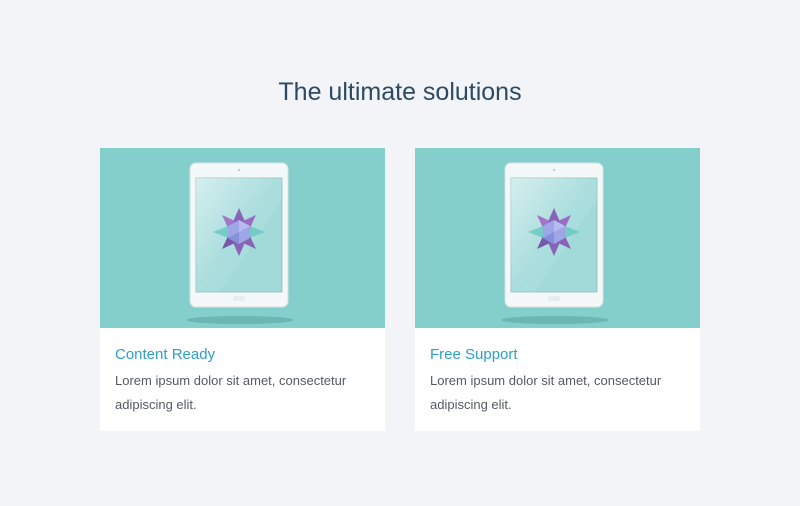 This screenshot has width=800, height=506. Describe the element at coordinates (474, 355) in the screenshot. I see `card-title: Free Support` at that location.